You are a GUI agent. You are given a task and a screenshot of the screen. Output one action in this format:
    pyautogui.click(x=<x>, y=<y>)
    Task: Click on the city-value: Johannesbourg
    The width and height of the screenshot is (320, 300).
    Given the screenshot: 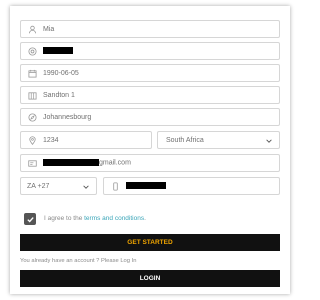 What is the action you would take?
    pyautogui.click(x=67, y=117)
    